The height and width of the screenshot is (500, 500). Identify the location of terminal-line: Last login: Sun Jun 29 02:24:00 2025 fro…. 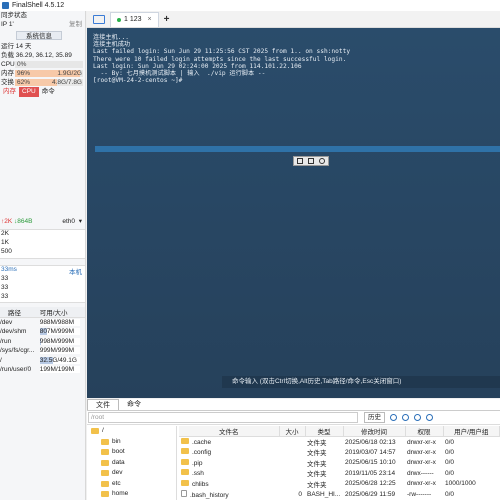
(197, 66).